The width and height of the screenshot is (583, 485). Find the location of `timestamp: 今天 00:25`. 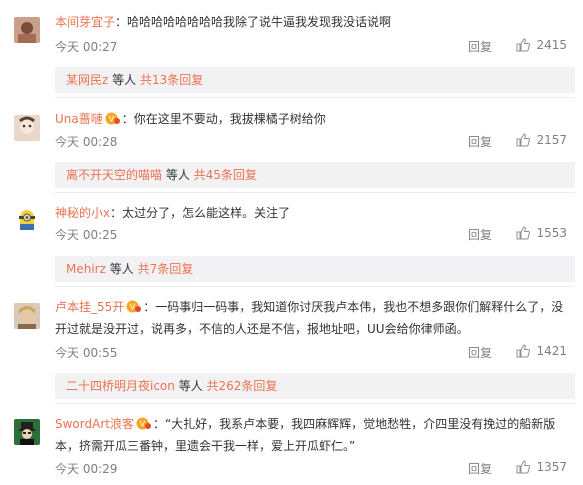

timestamp: 今天 00:25 is located at coordinates (86, 235).